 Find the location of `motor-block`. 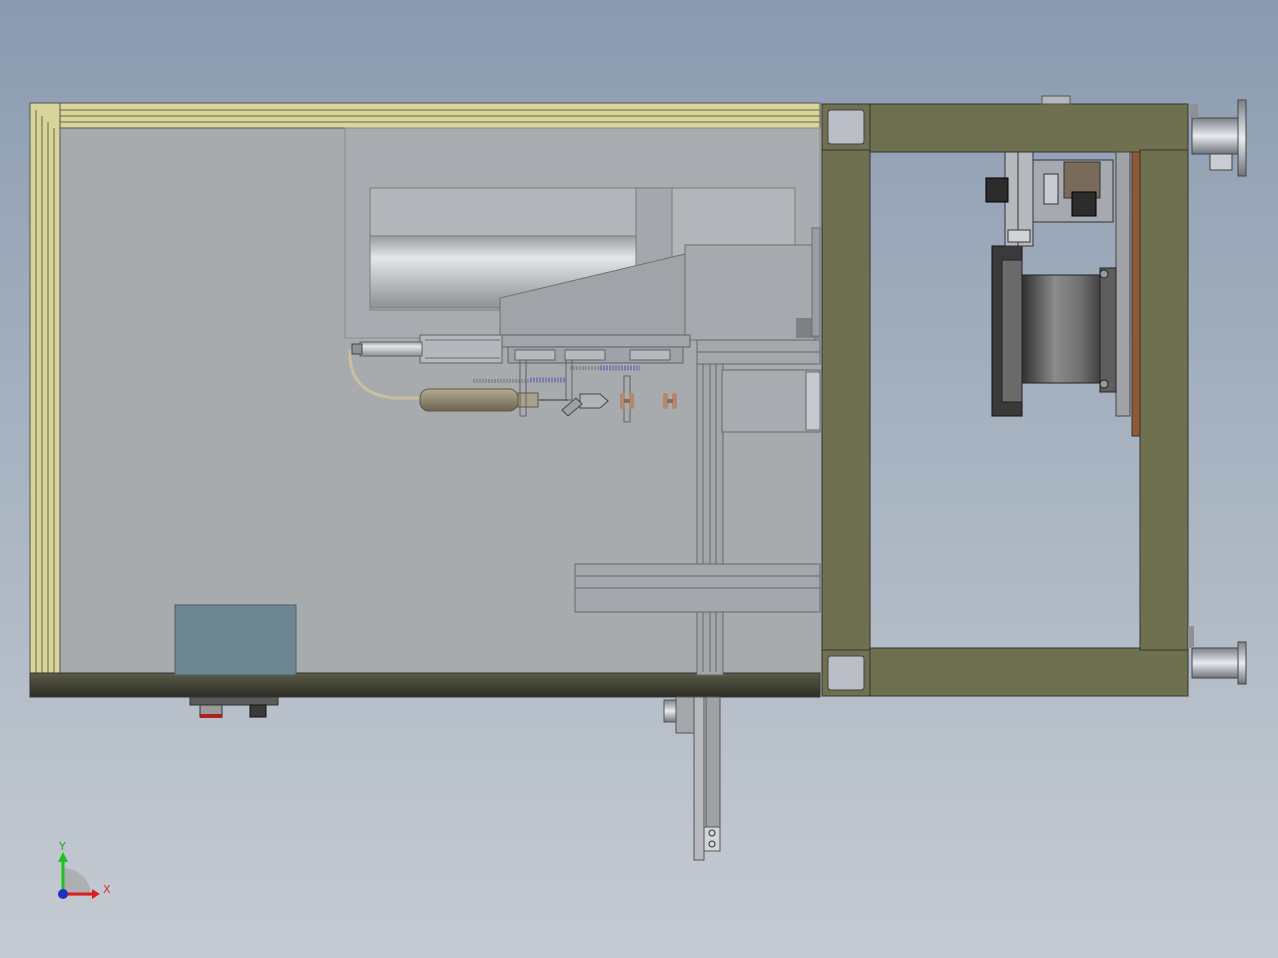

motor-block is located at coordinates (771, 401).